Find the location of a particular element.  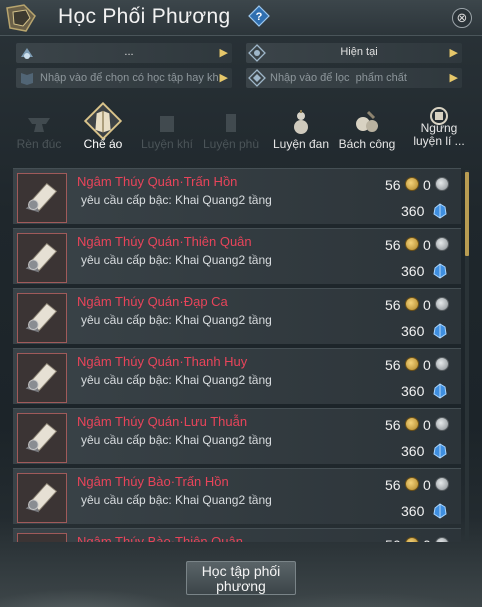

recipe-name: Ngâm Thúy Quán·Thiên Quân is located at coordinates (164, 241).